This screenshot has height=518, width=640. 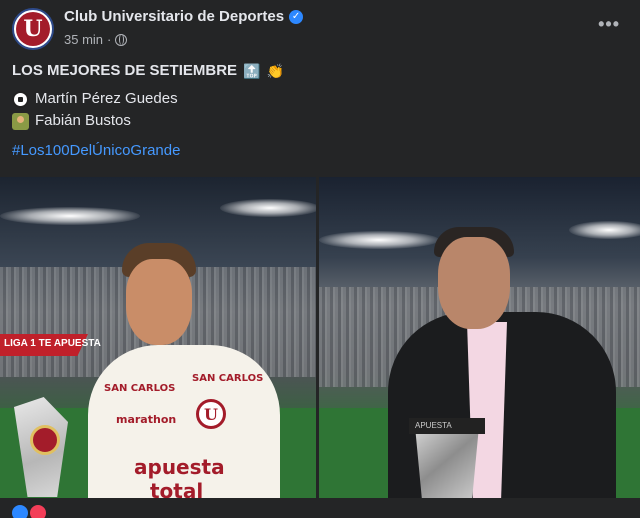 I want to click on reactions-bar, so click(x=320, y=508).